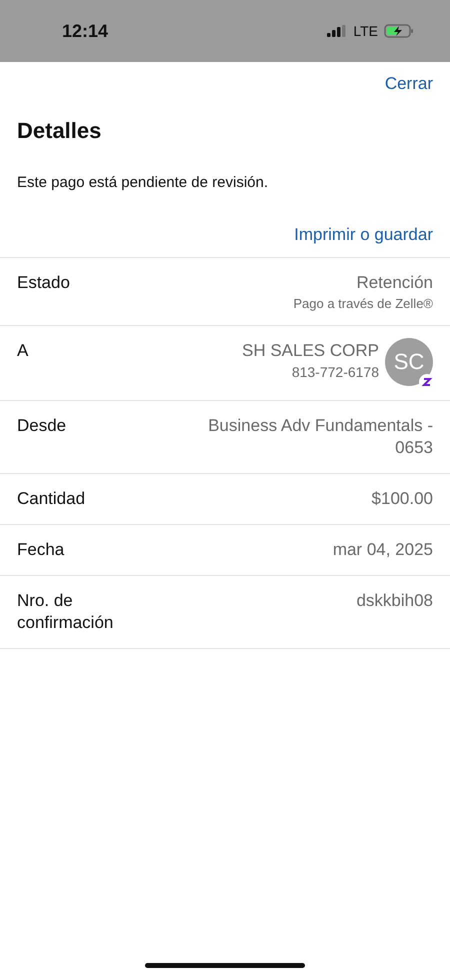 Image resolution: width=450 pixels, height=976 pixels. Describe the element at coordinates (335, 372) in the screenshot. I see `field-subtext: 813-772-6178` at that location.